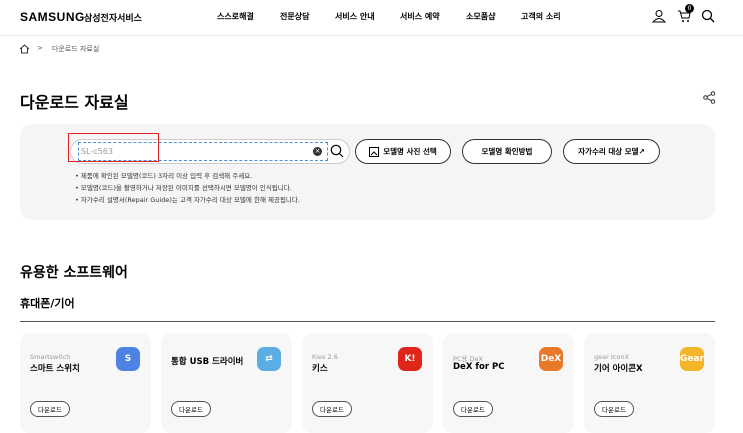  I want to click on software-subtitle: Smartswitch, so click(50, 357).